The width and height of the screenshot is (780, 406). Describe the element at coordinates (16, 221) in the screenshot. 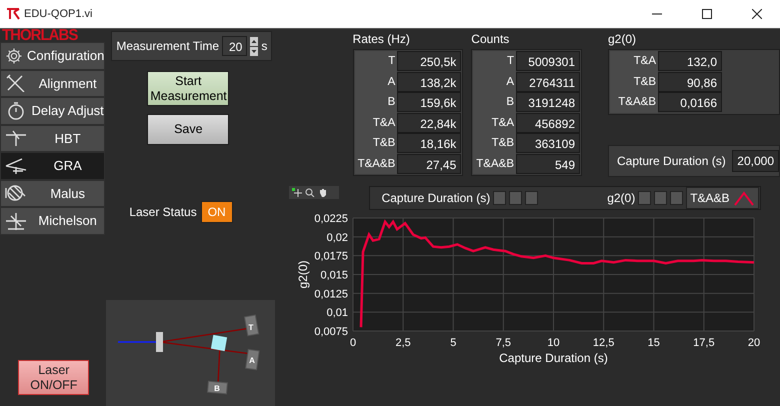

I see `interferometer-icon` at that location.